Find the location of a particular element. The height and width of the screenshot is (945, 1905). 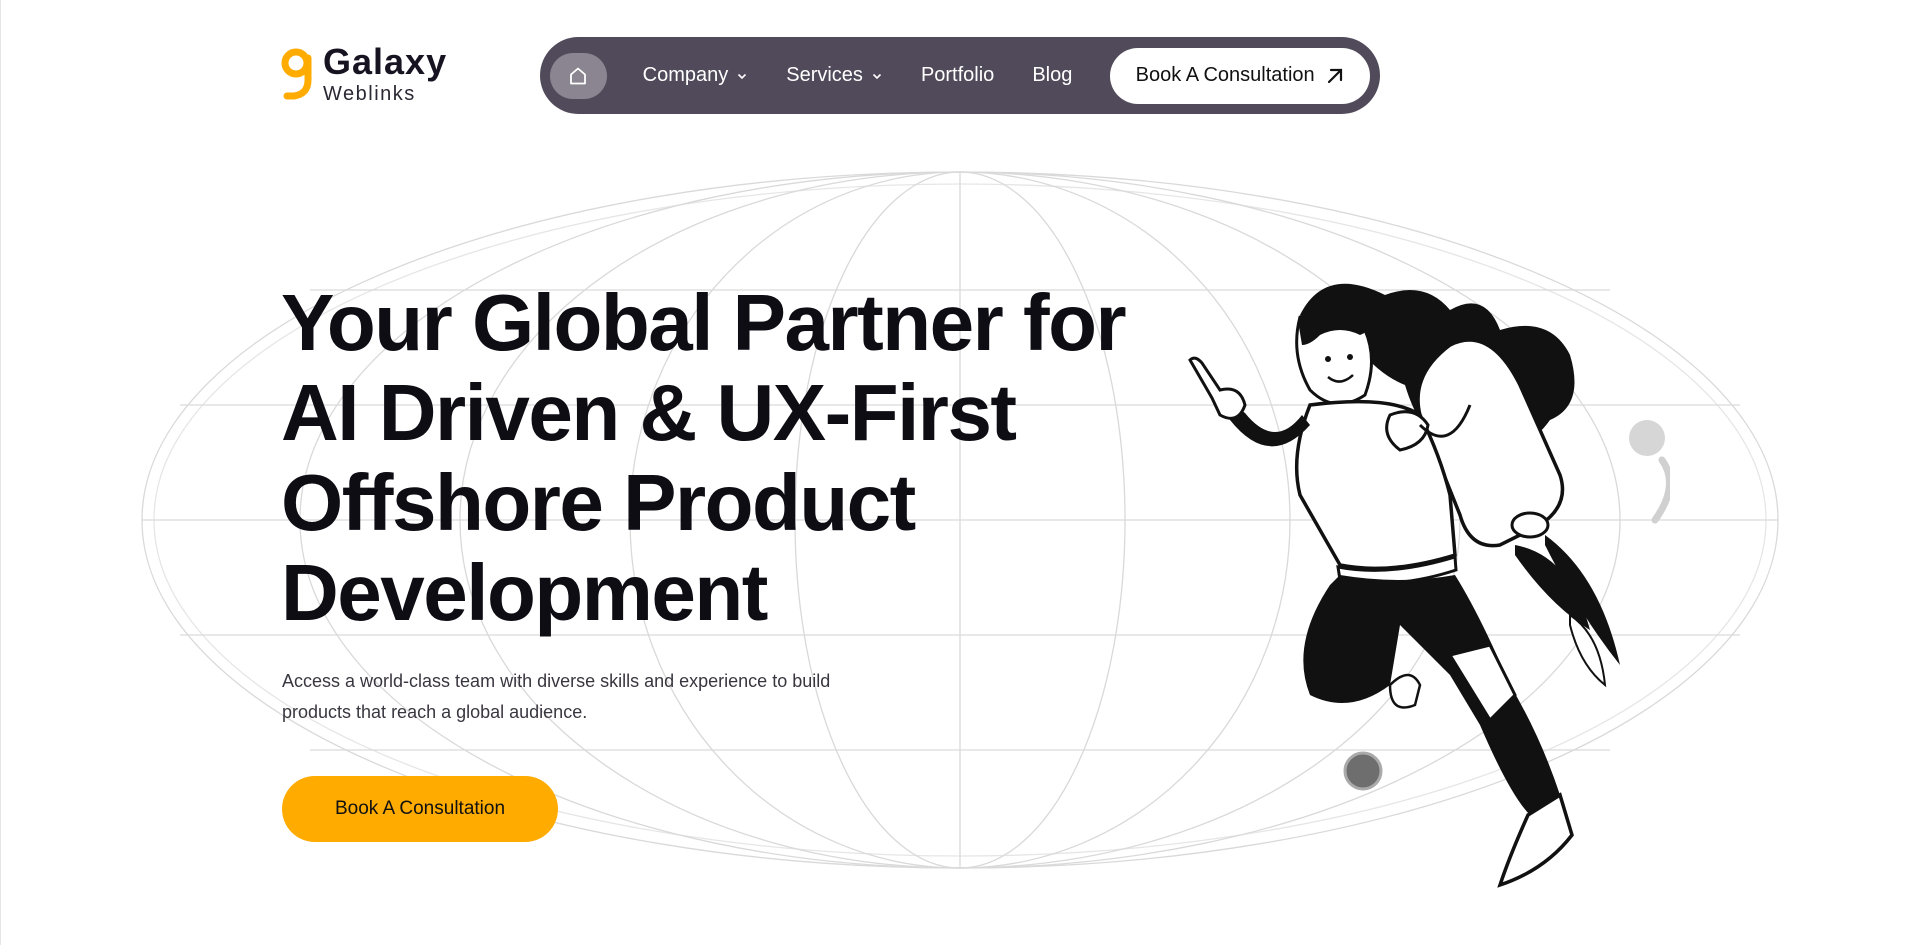

nav-item-portfolio: Portfolio is located at coordinates (957, 75).